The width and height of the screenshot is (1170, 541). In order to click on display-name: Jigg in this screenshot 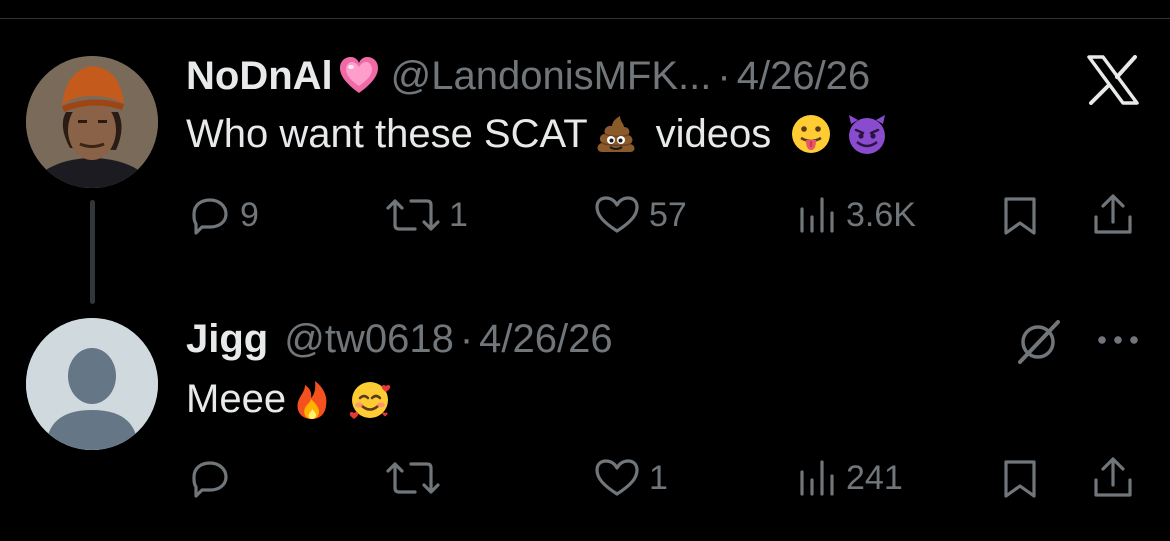, I will do `click(227, 339)`.